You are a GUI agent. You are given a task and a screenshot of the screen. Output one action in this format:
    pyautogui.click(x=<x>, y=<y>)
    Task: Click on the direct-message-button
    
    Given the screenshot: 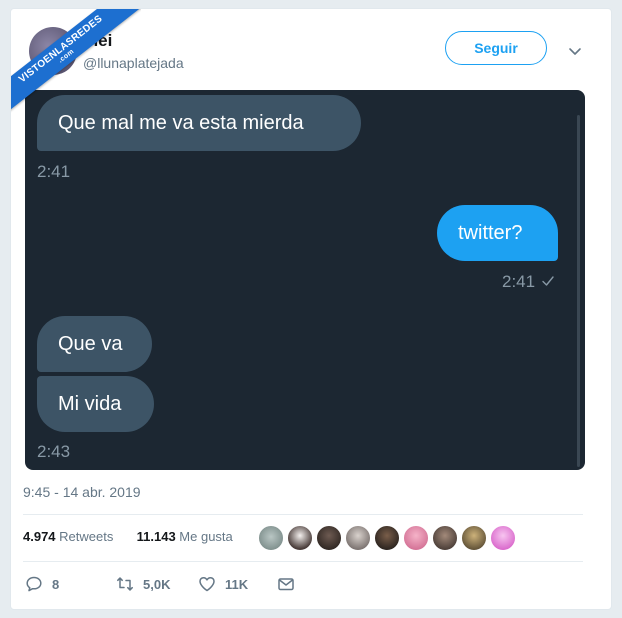 What is the action you would take?
    pyautogui.click(x=286, y=584)
    